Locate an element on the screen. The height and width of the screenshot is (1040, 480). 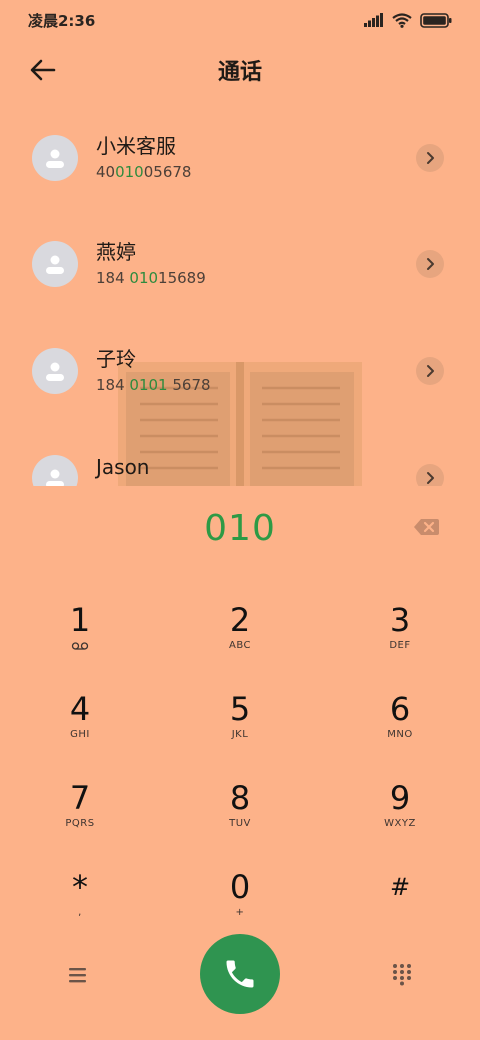
key-digit: # is located at coordinates (400, 887).